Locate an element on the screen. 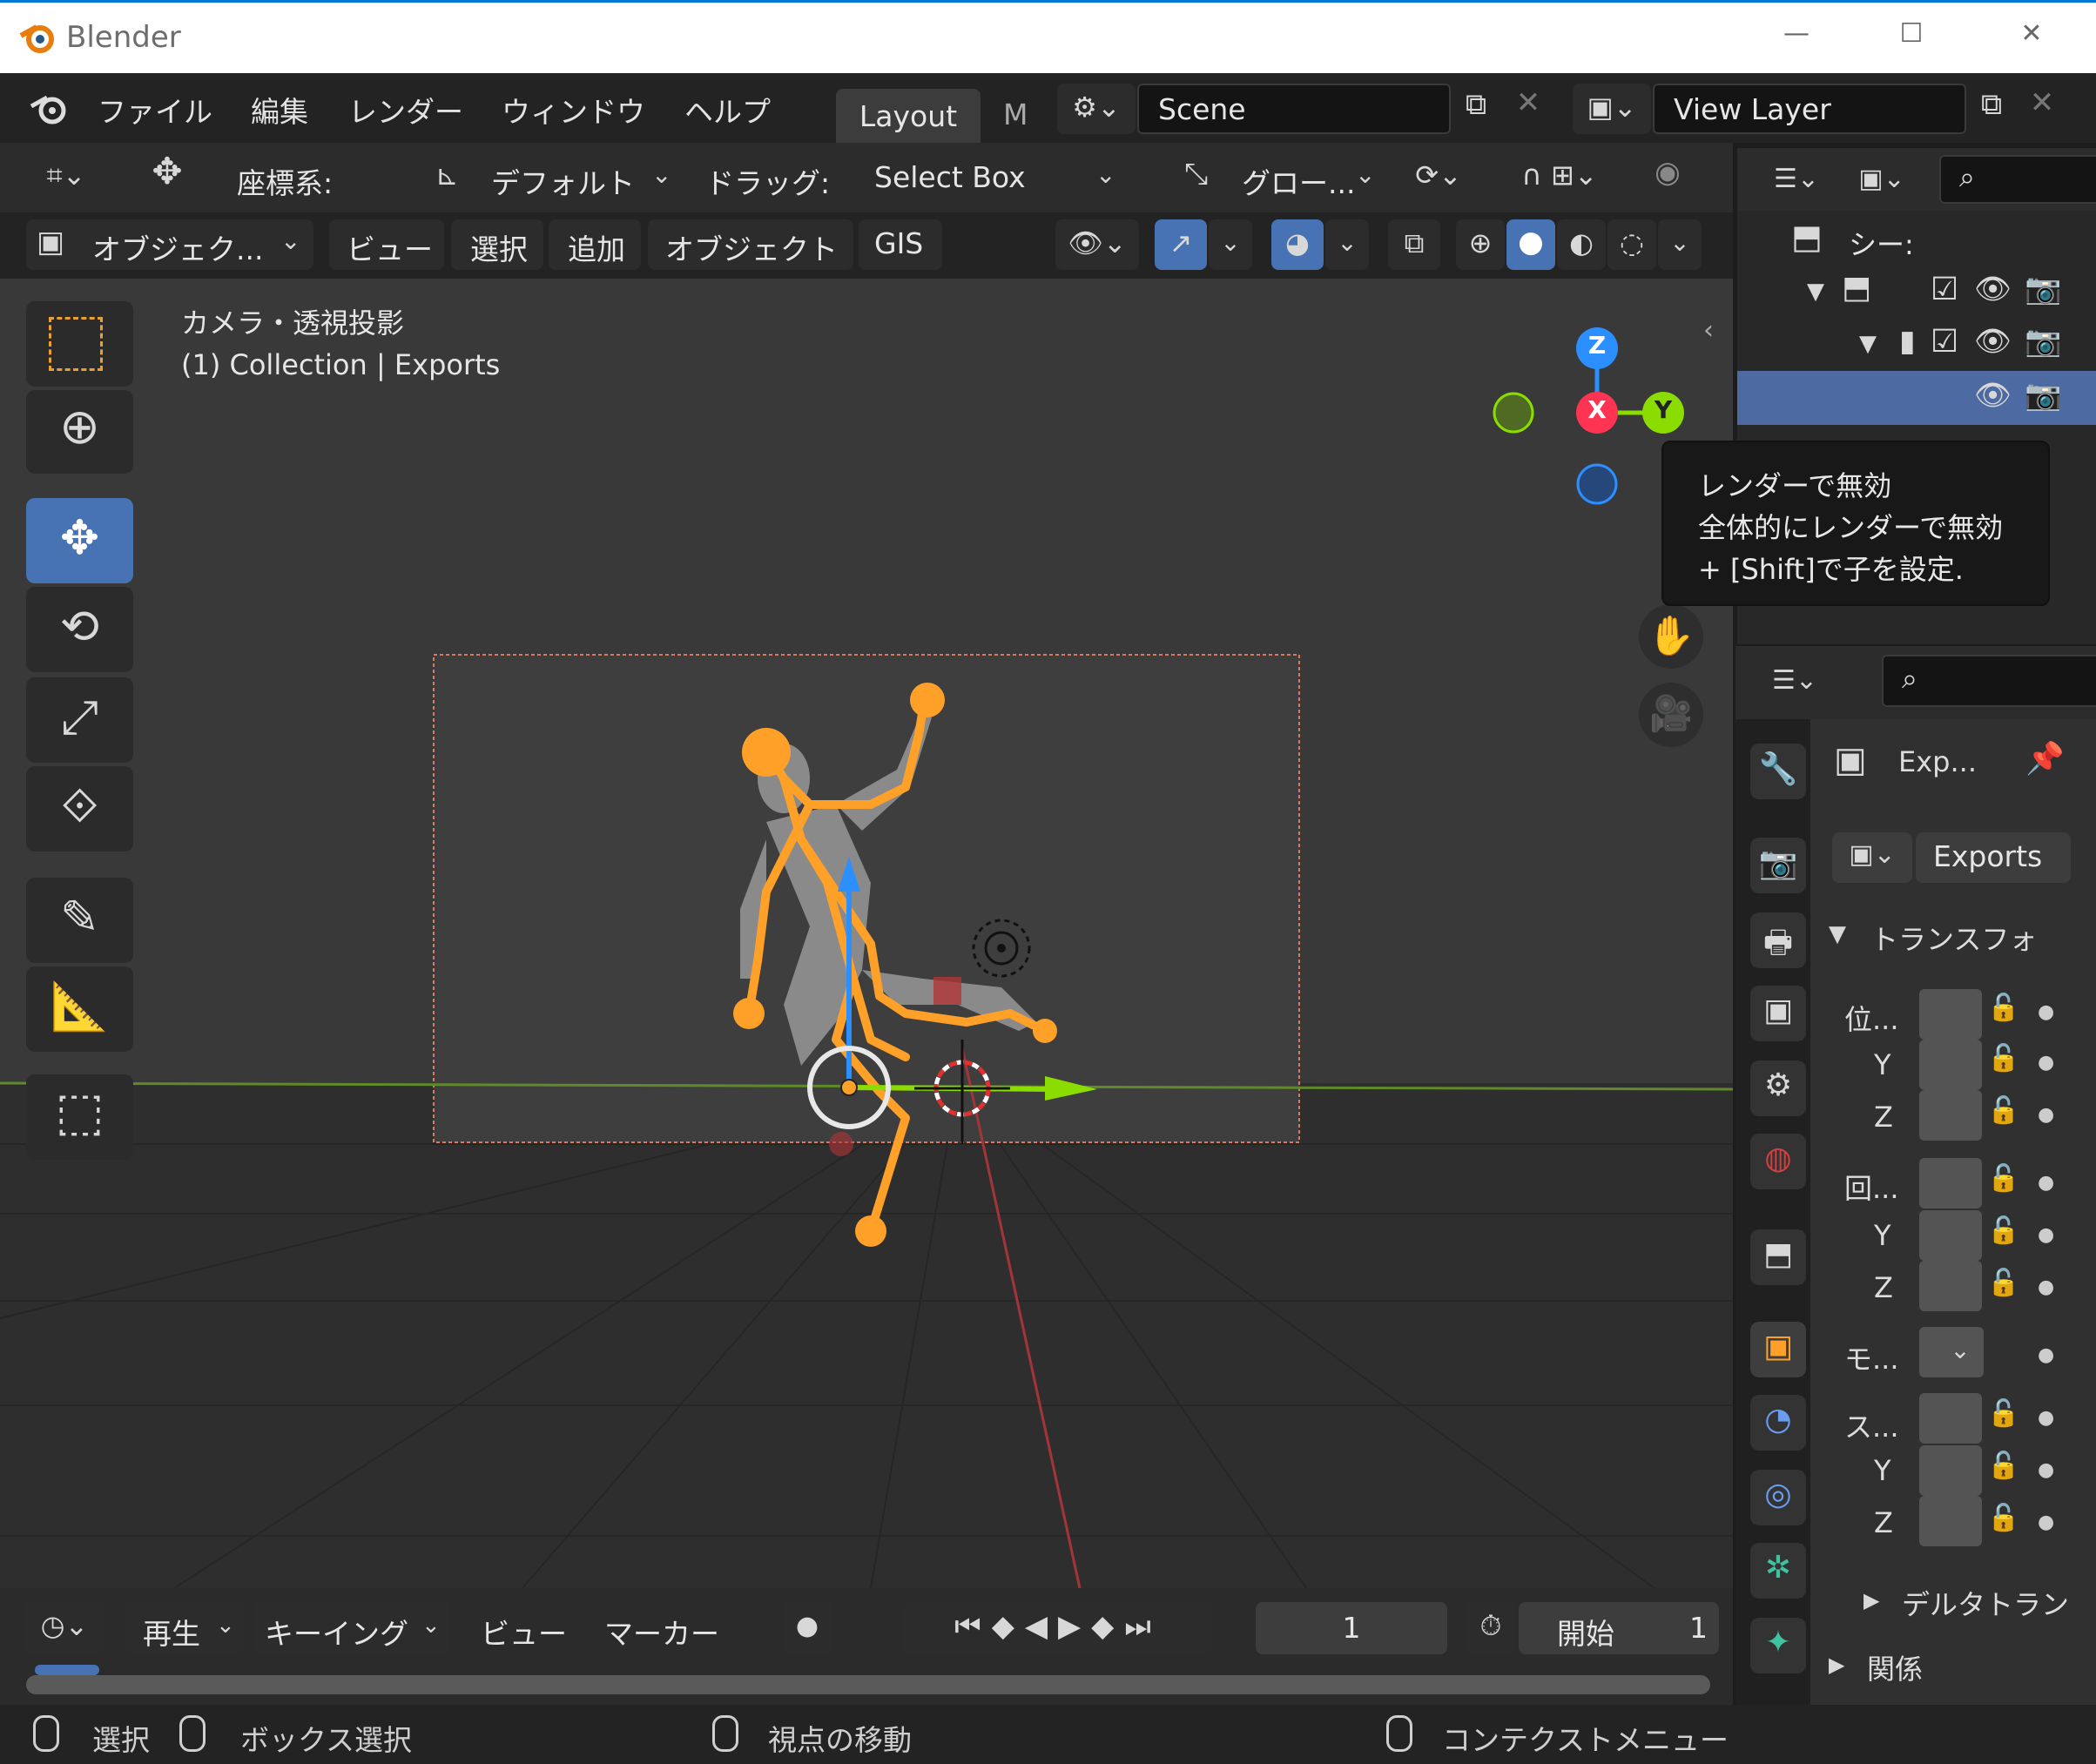 This screenshot has width=2096, height=1764. new-scene-icon: ⧉ is located at coordinates (1476, 104).